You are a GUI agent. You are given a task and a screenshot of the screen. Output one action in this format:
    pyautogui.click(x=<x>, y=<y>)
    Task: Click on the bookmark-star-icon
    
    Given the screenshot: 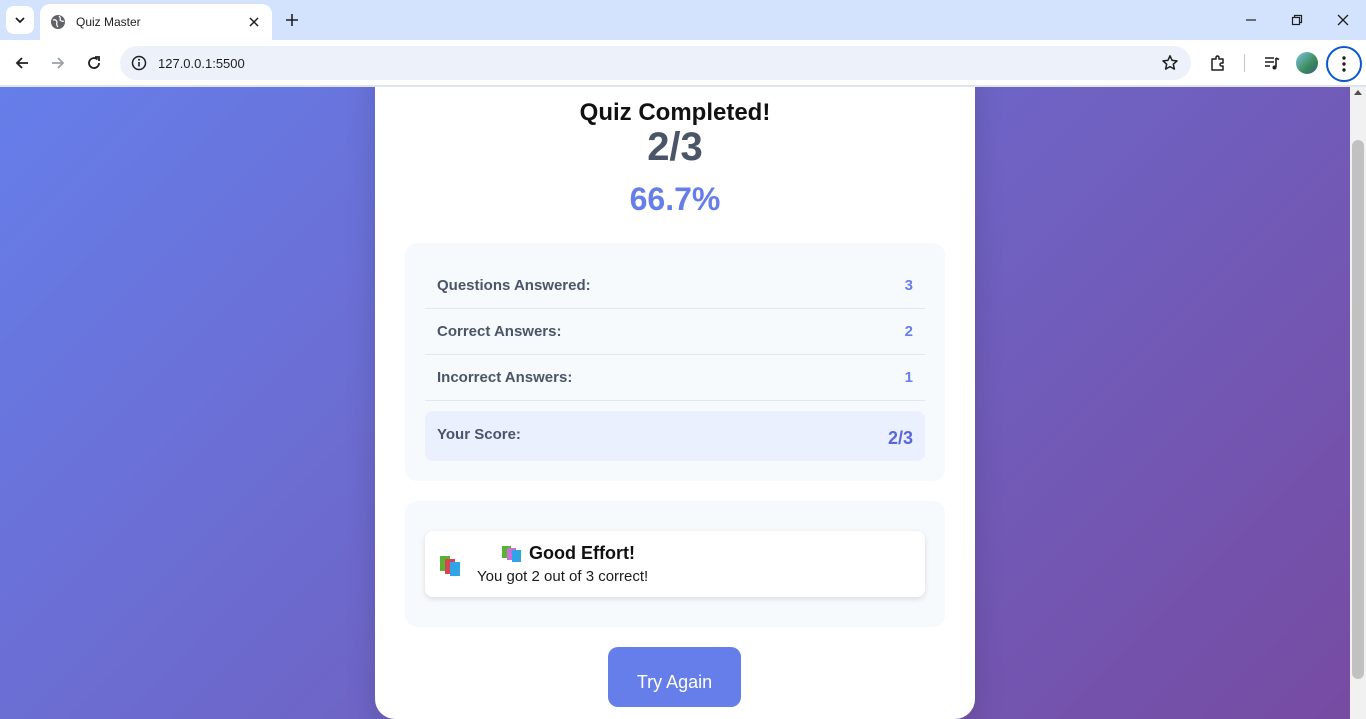 What is the action you would take?
    pyautogui.click(x=1170, y=63)
    